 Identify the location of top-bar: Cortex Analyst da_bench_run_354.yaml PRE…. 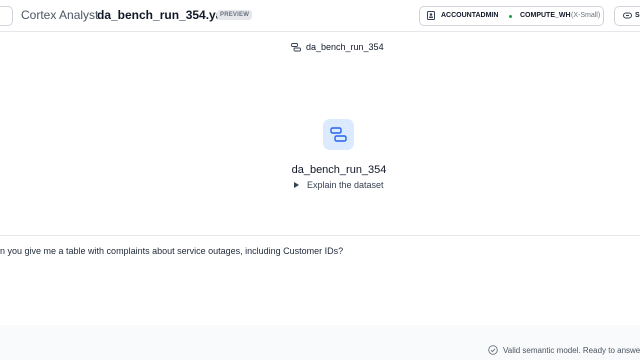
(320, 16).